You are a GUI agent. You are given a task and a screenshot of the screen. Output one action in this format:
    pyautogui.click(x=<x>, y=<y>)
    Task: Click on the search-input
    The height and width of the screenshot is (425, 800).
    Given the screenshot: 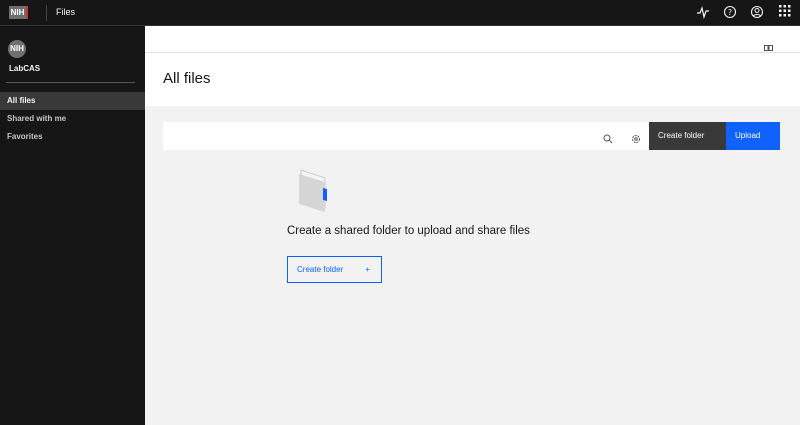 What is the action you would take?
    pyautogui.click(x=378, y=136)
    